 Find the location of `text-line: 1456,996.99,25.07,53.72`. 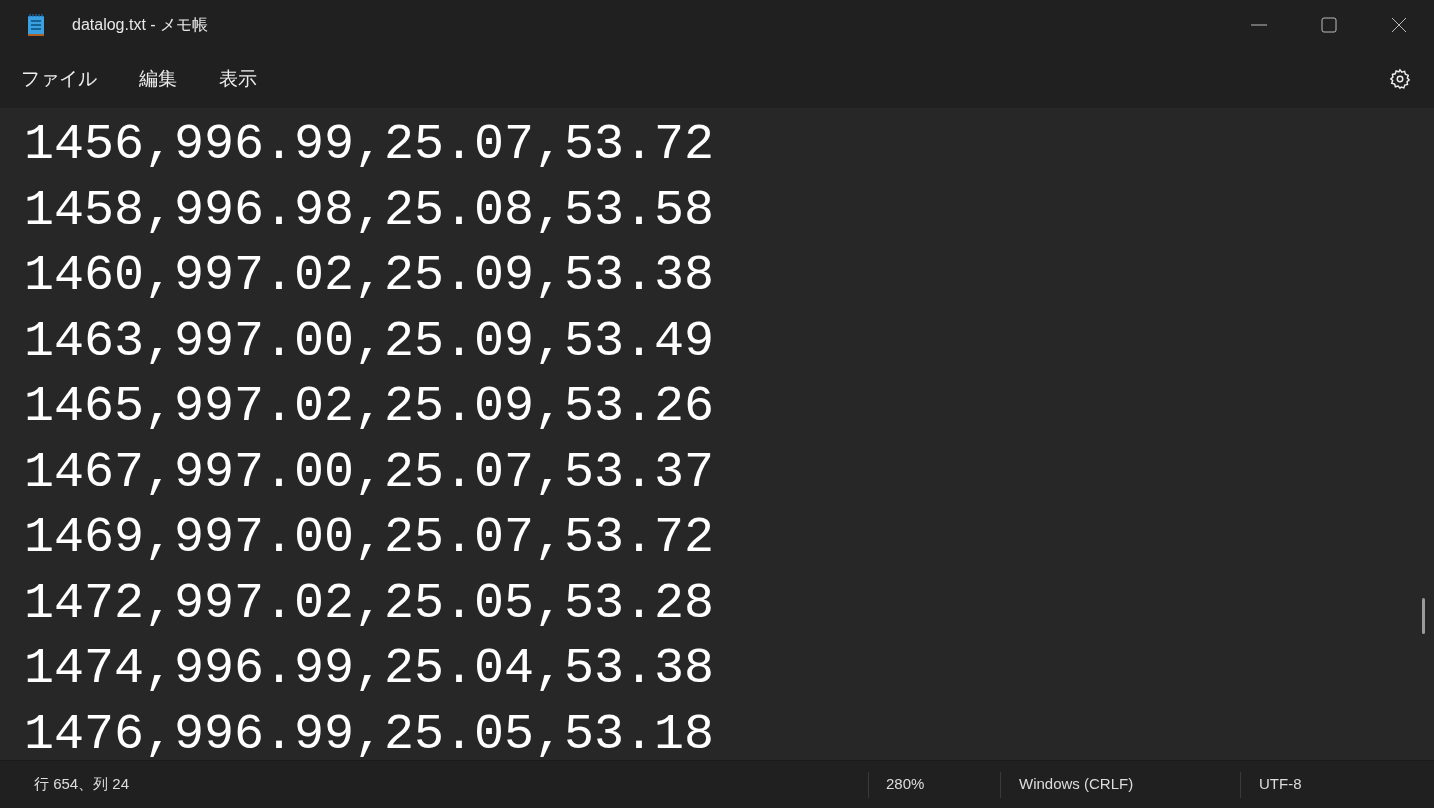

text-line: 1456,996.99,25.07,53.72 is located at coordinates (369, 145).